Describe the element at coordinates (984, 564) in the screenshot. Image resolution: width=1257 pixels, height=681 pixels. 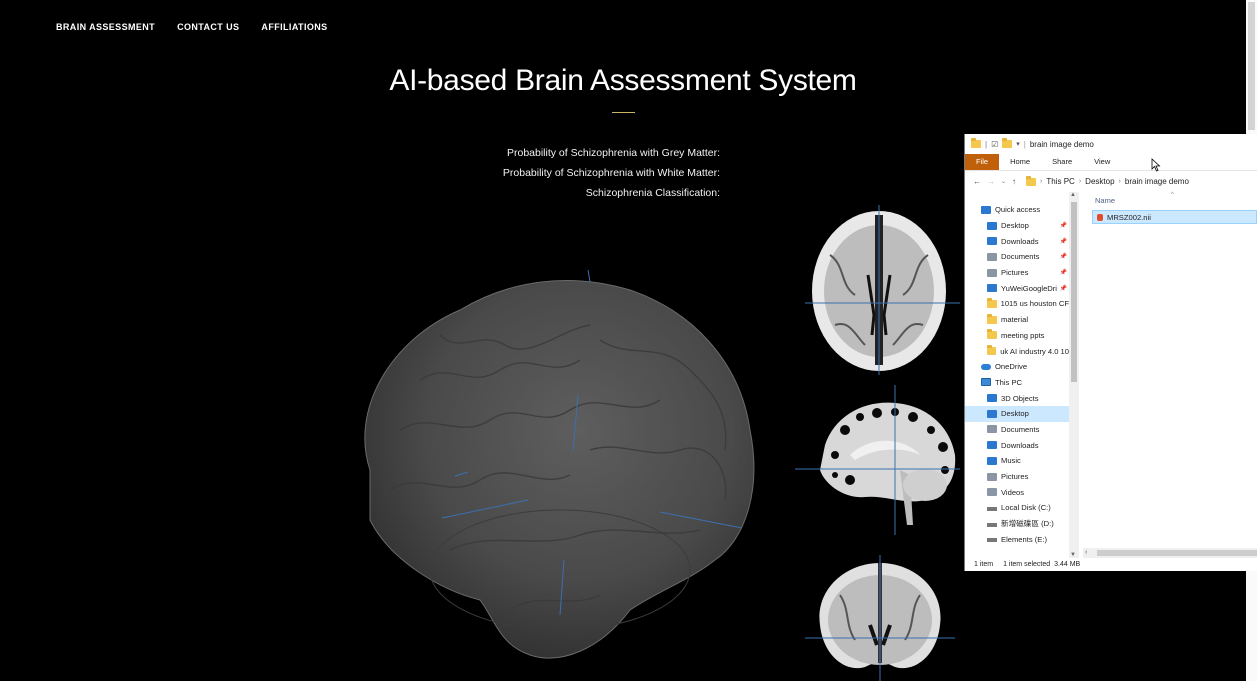
I see `item-count: 1 item` at that location.